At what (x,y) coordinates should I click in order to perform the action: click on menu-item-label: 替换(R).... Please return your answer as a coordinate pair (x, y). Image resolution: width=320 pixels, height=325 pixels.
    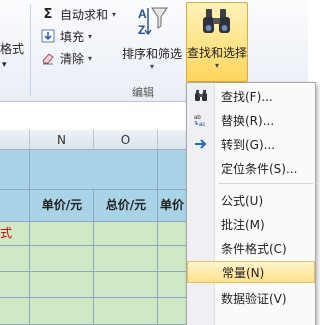
    Looking at the image, I should click on (248, 120).